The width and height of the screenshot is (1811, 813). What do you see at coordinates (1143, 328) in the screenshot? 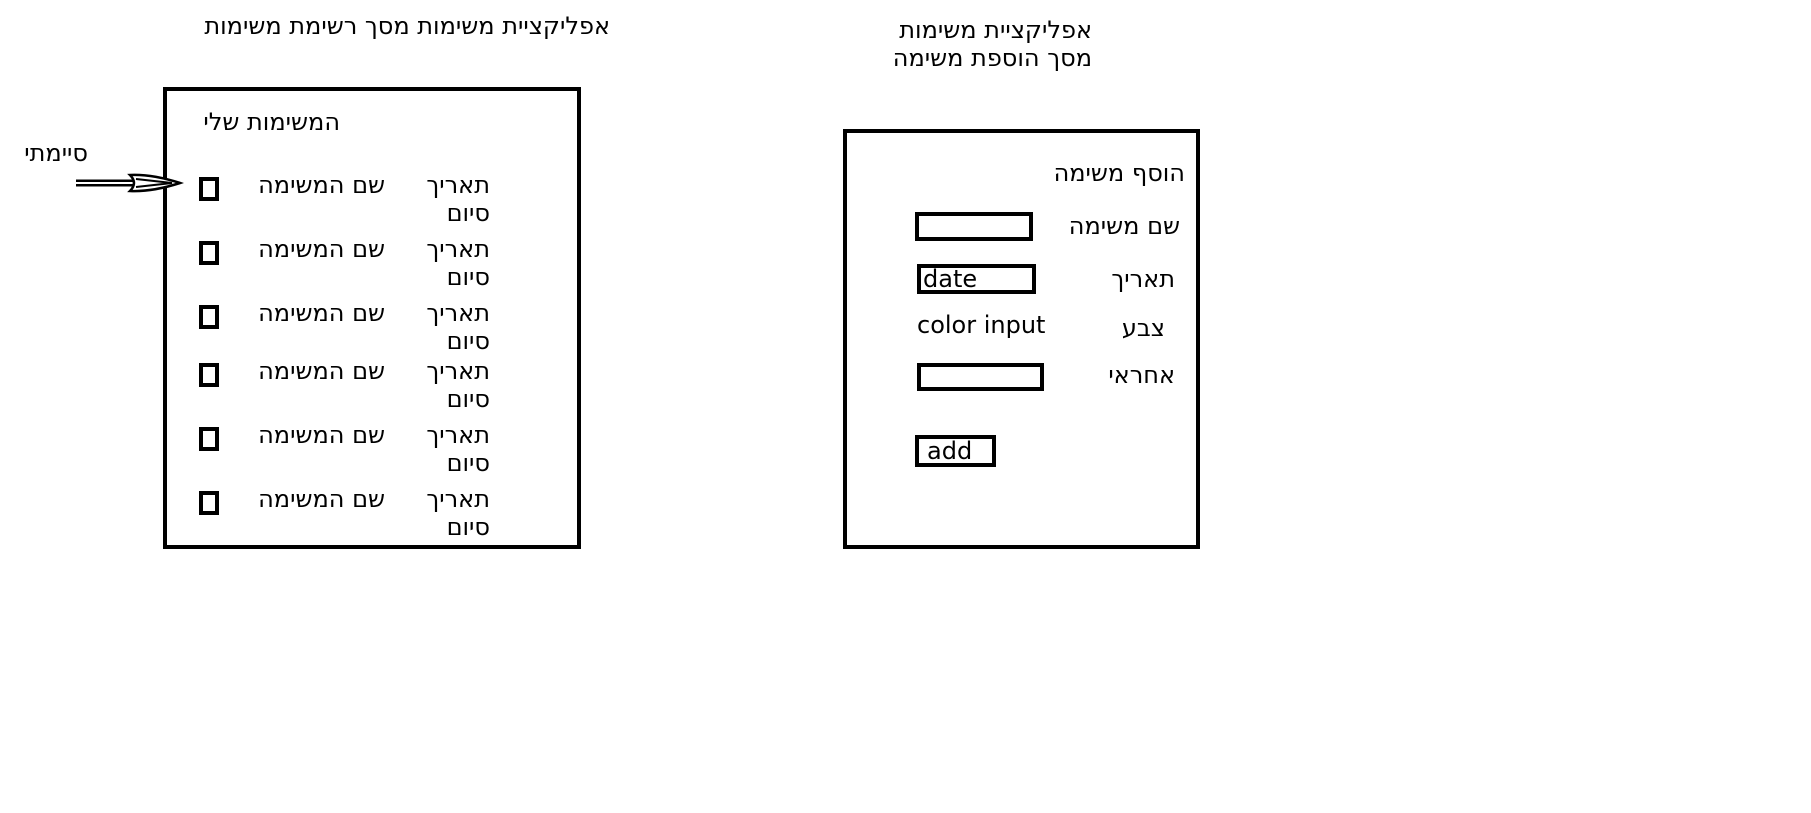
I see `color-label: צבע` at bounding box center [1143, 328].